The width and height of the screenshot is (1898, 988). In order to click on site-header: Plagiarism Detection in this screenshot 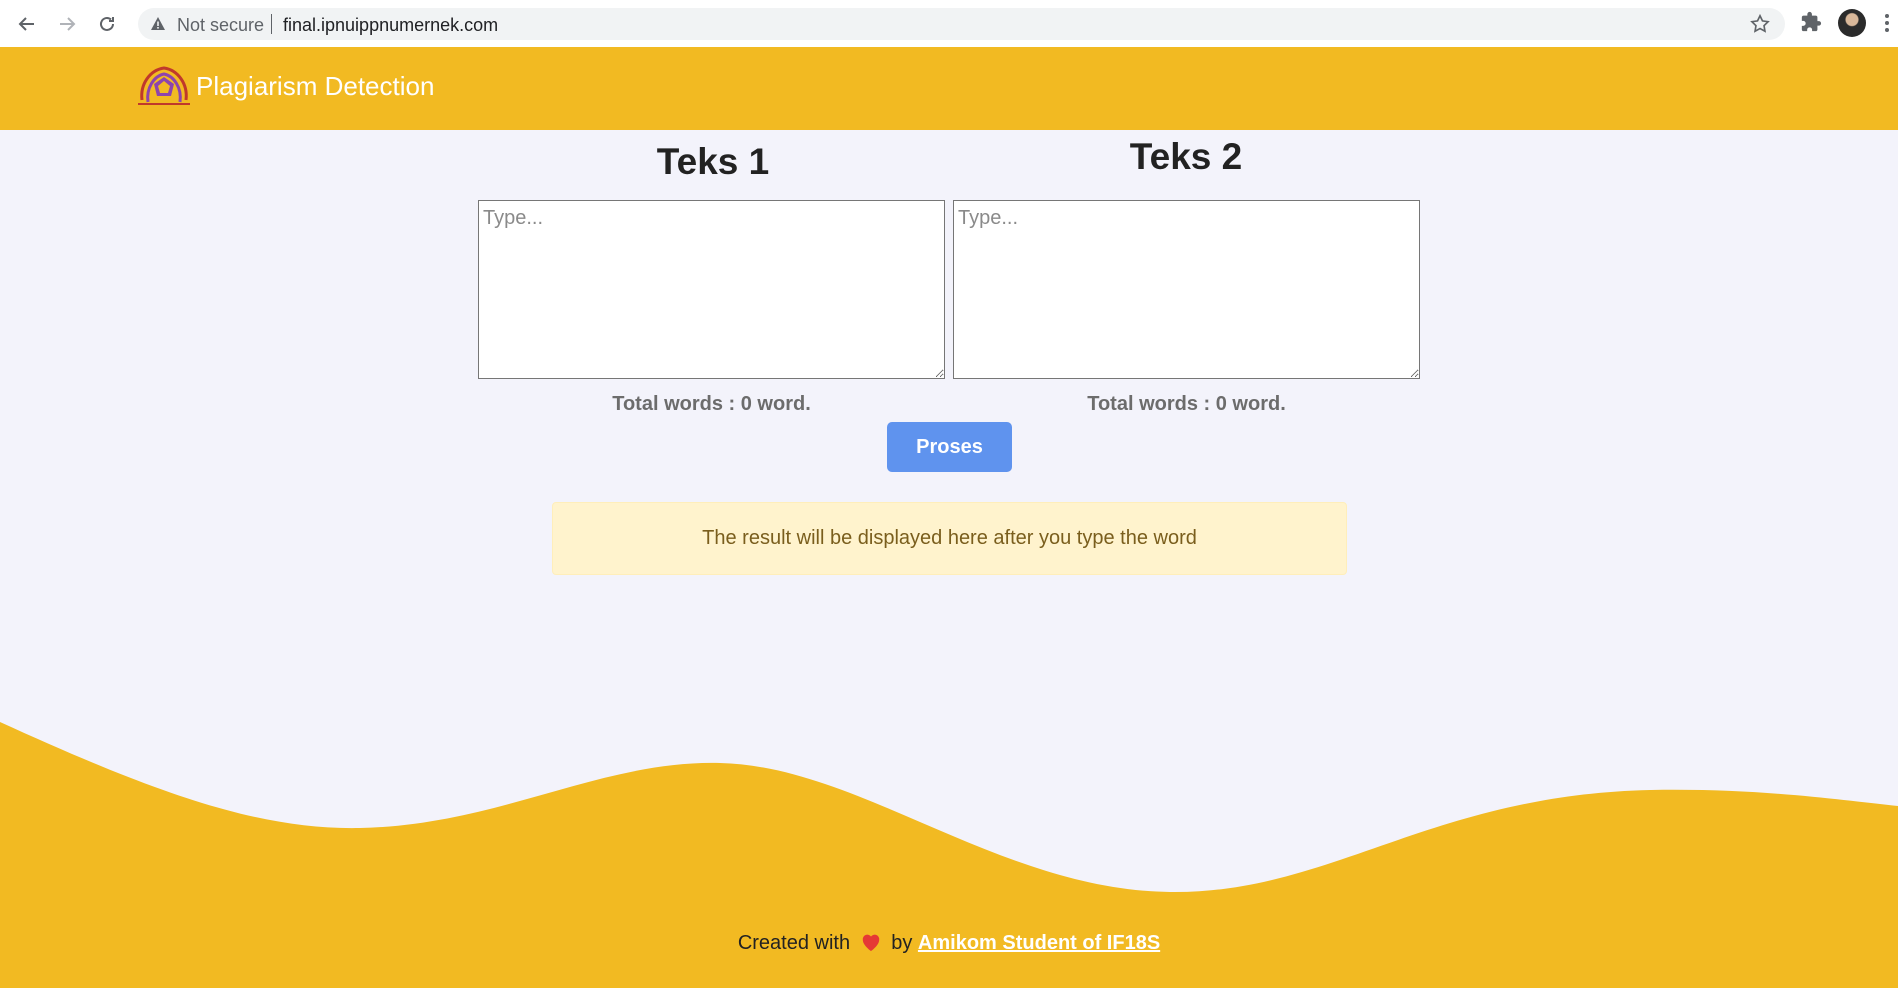, I will do `click(949, 88)`.